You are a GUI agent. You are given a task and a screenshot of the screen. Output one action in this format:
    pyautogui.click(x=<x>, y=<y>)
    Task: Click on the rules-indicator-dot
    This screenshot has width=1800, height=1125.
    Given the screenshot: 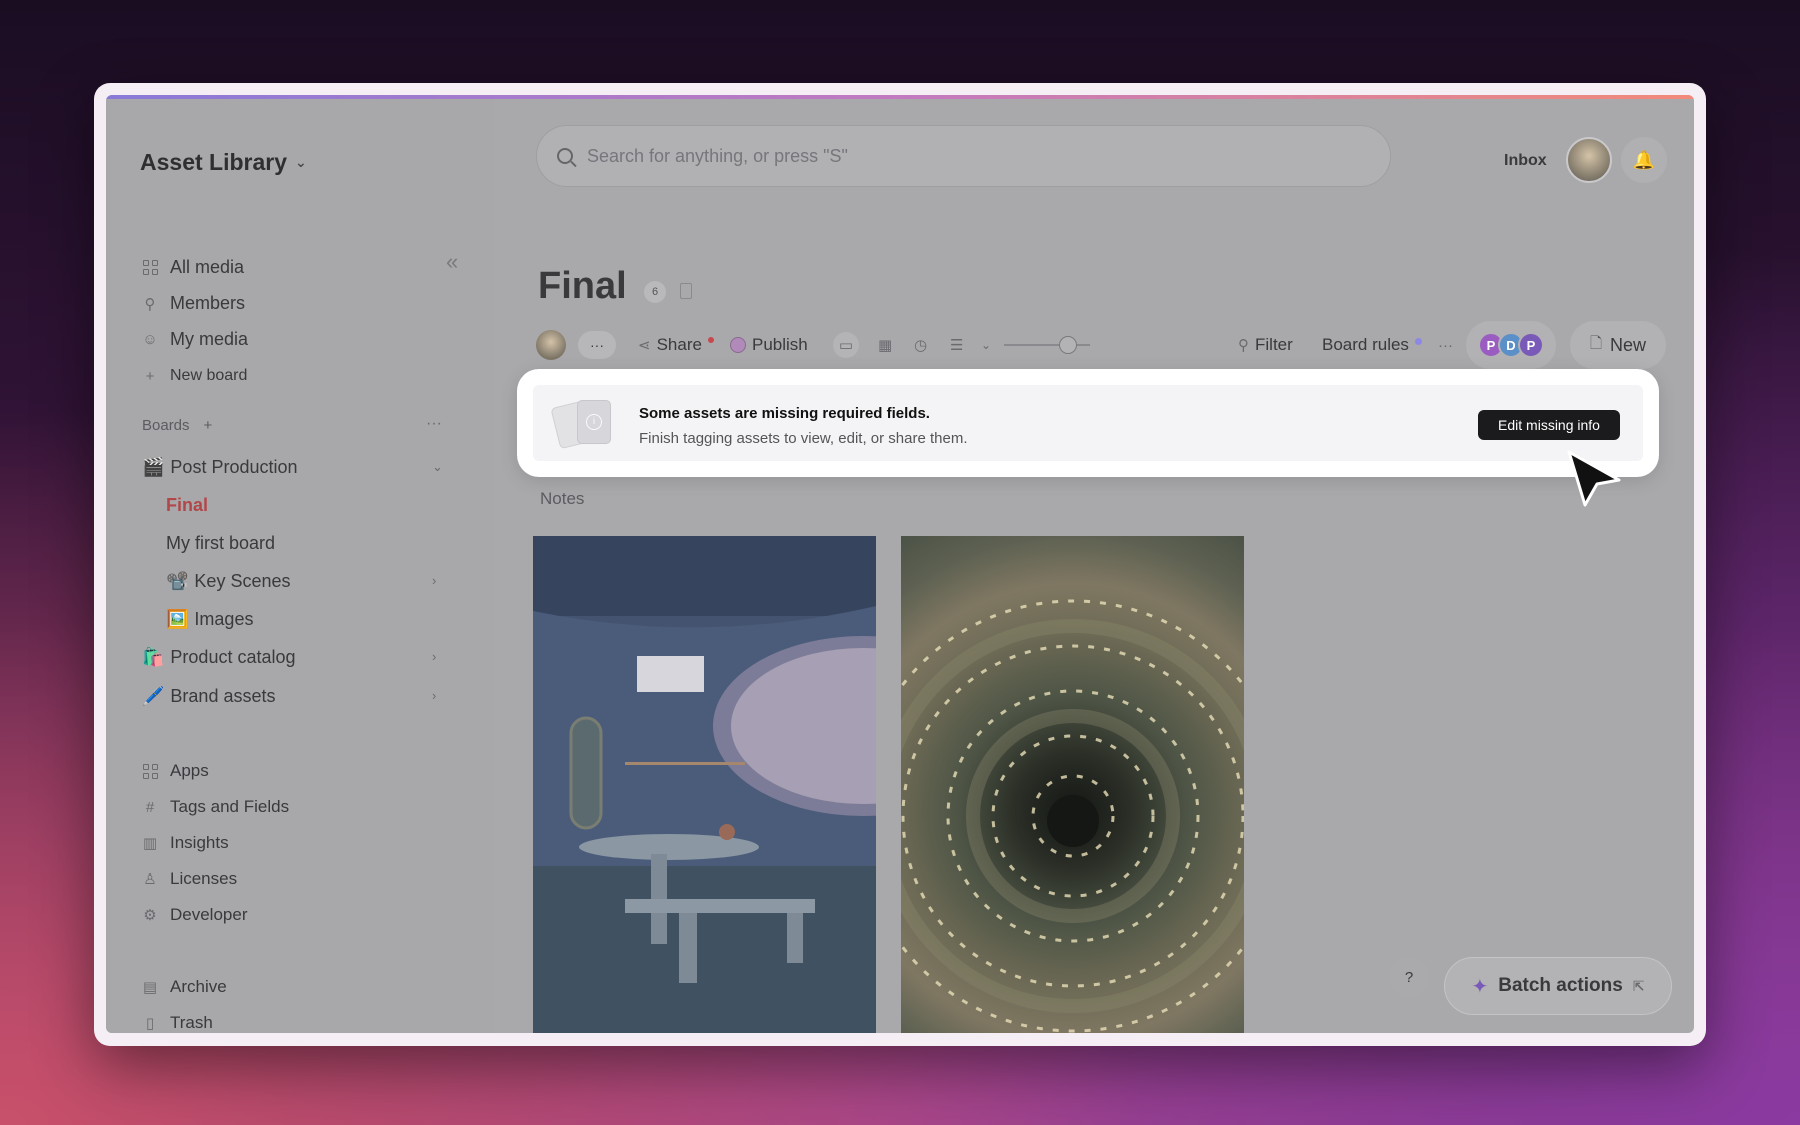 What is the action you would take?
    pyautogui.click(x=1418, y=341)
    